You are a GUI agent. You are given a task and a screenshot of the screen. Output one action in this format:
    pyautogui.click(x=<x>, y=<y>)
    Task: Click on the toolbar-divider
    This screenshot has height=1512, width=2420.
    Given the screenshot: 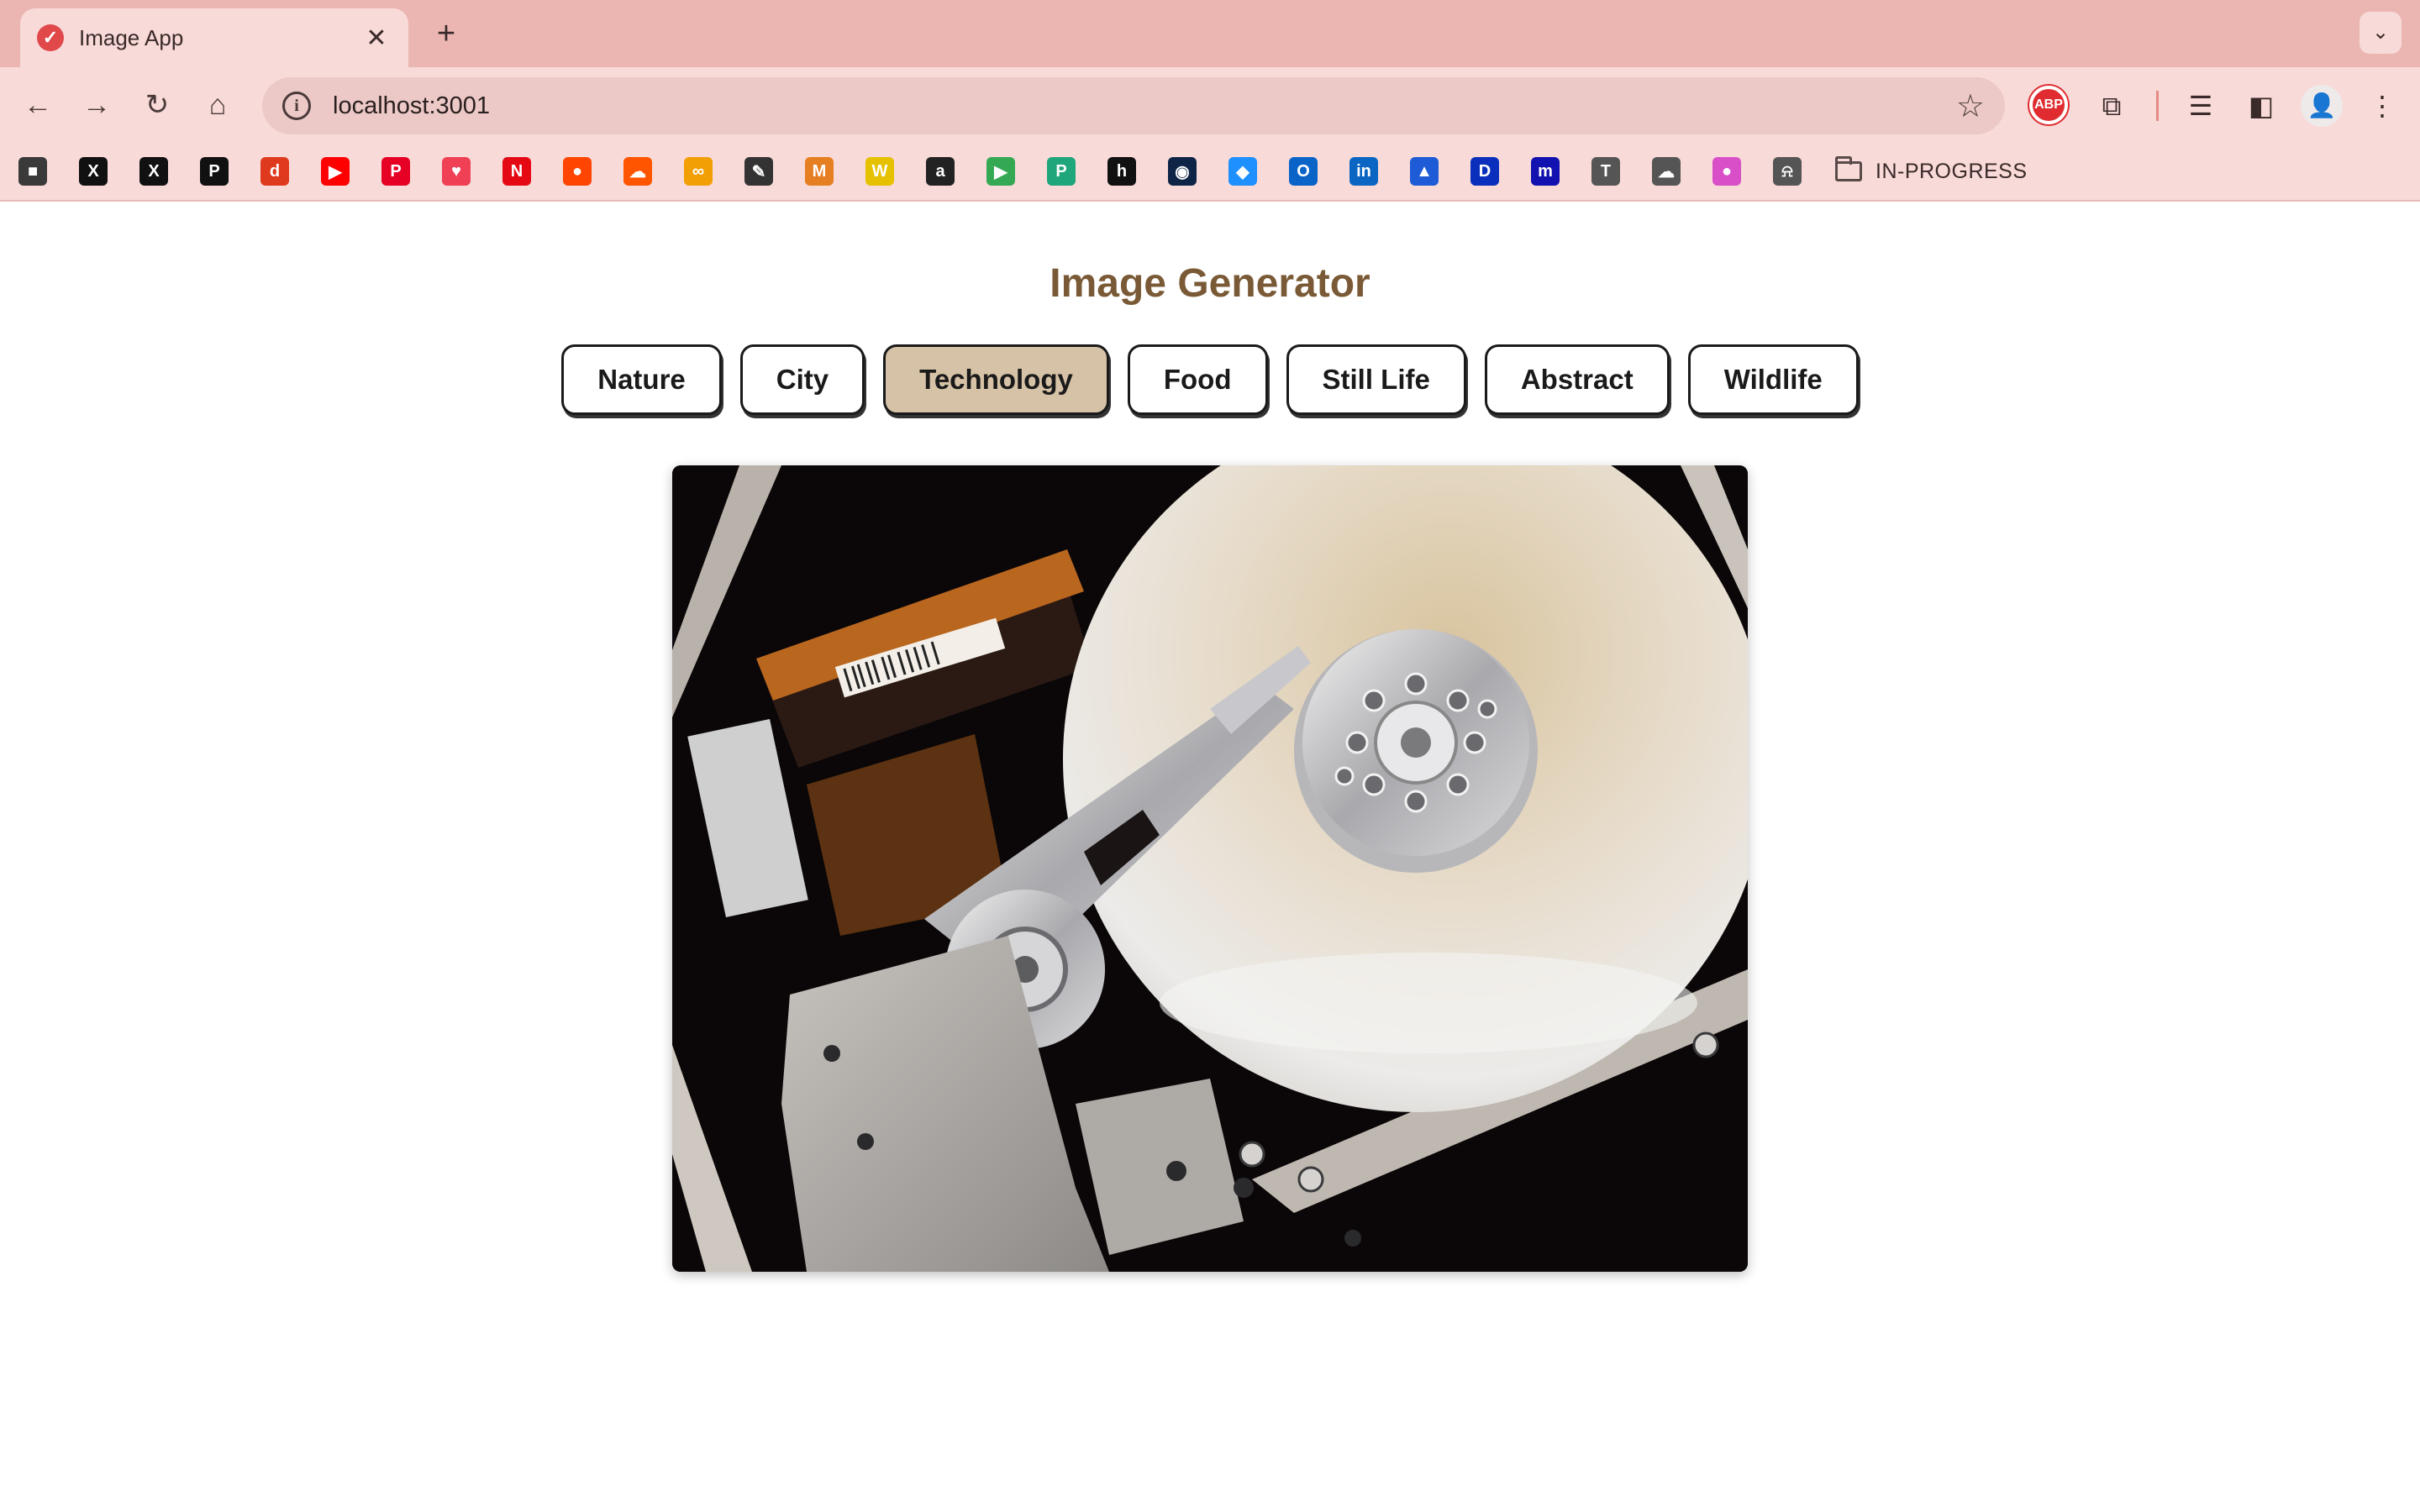 What is the action you would take?
    pyautogui.click(x=2157, y=106)
    